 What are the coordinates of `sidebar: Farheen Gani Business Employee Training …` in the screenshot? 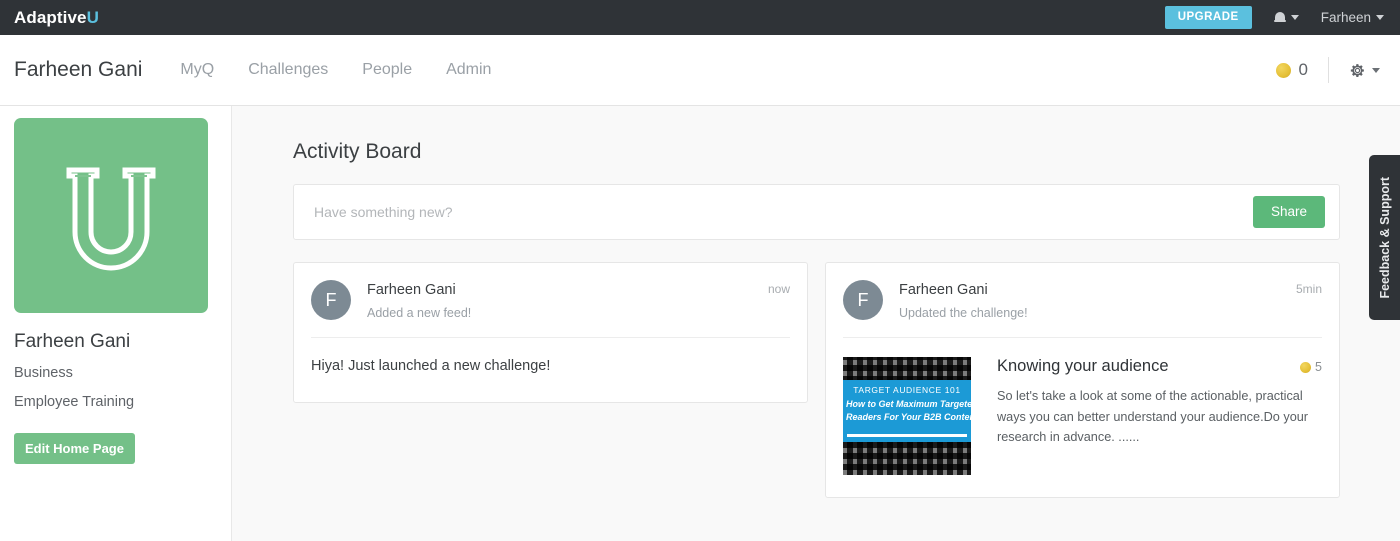 It's located at (116, 323).